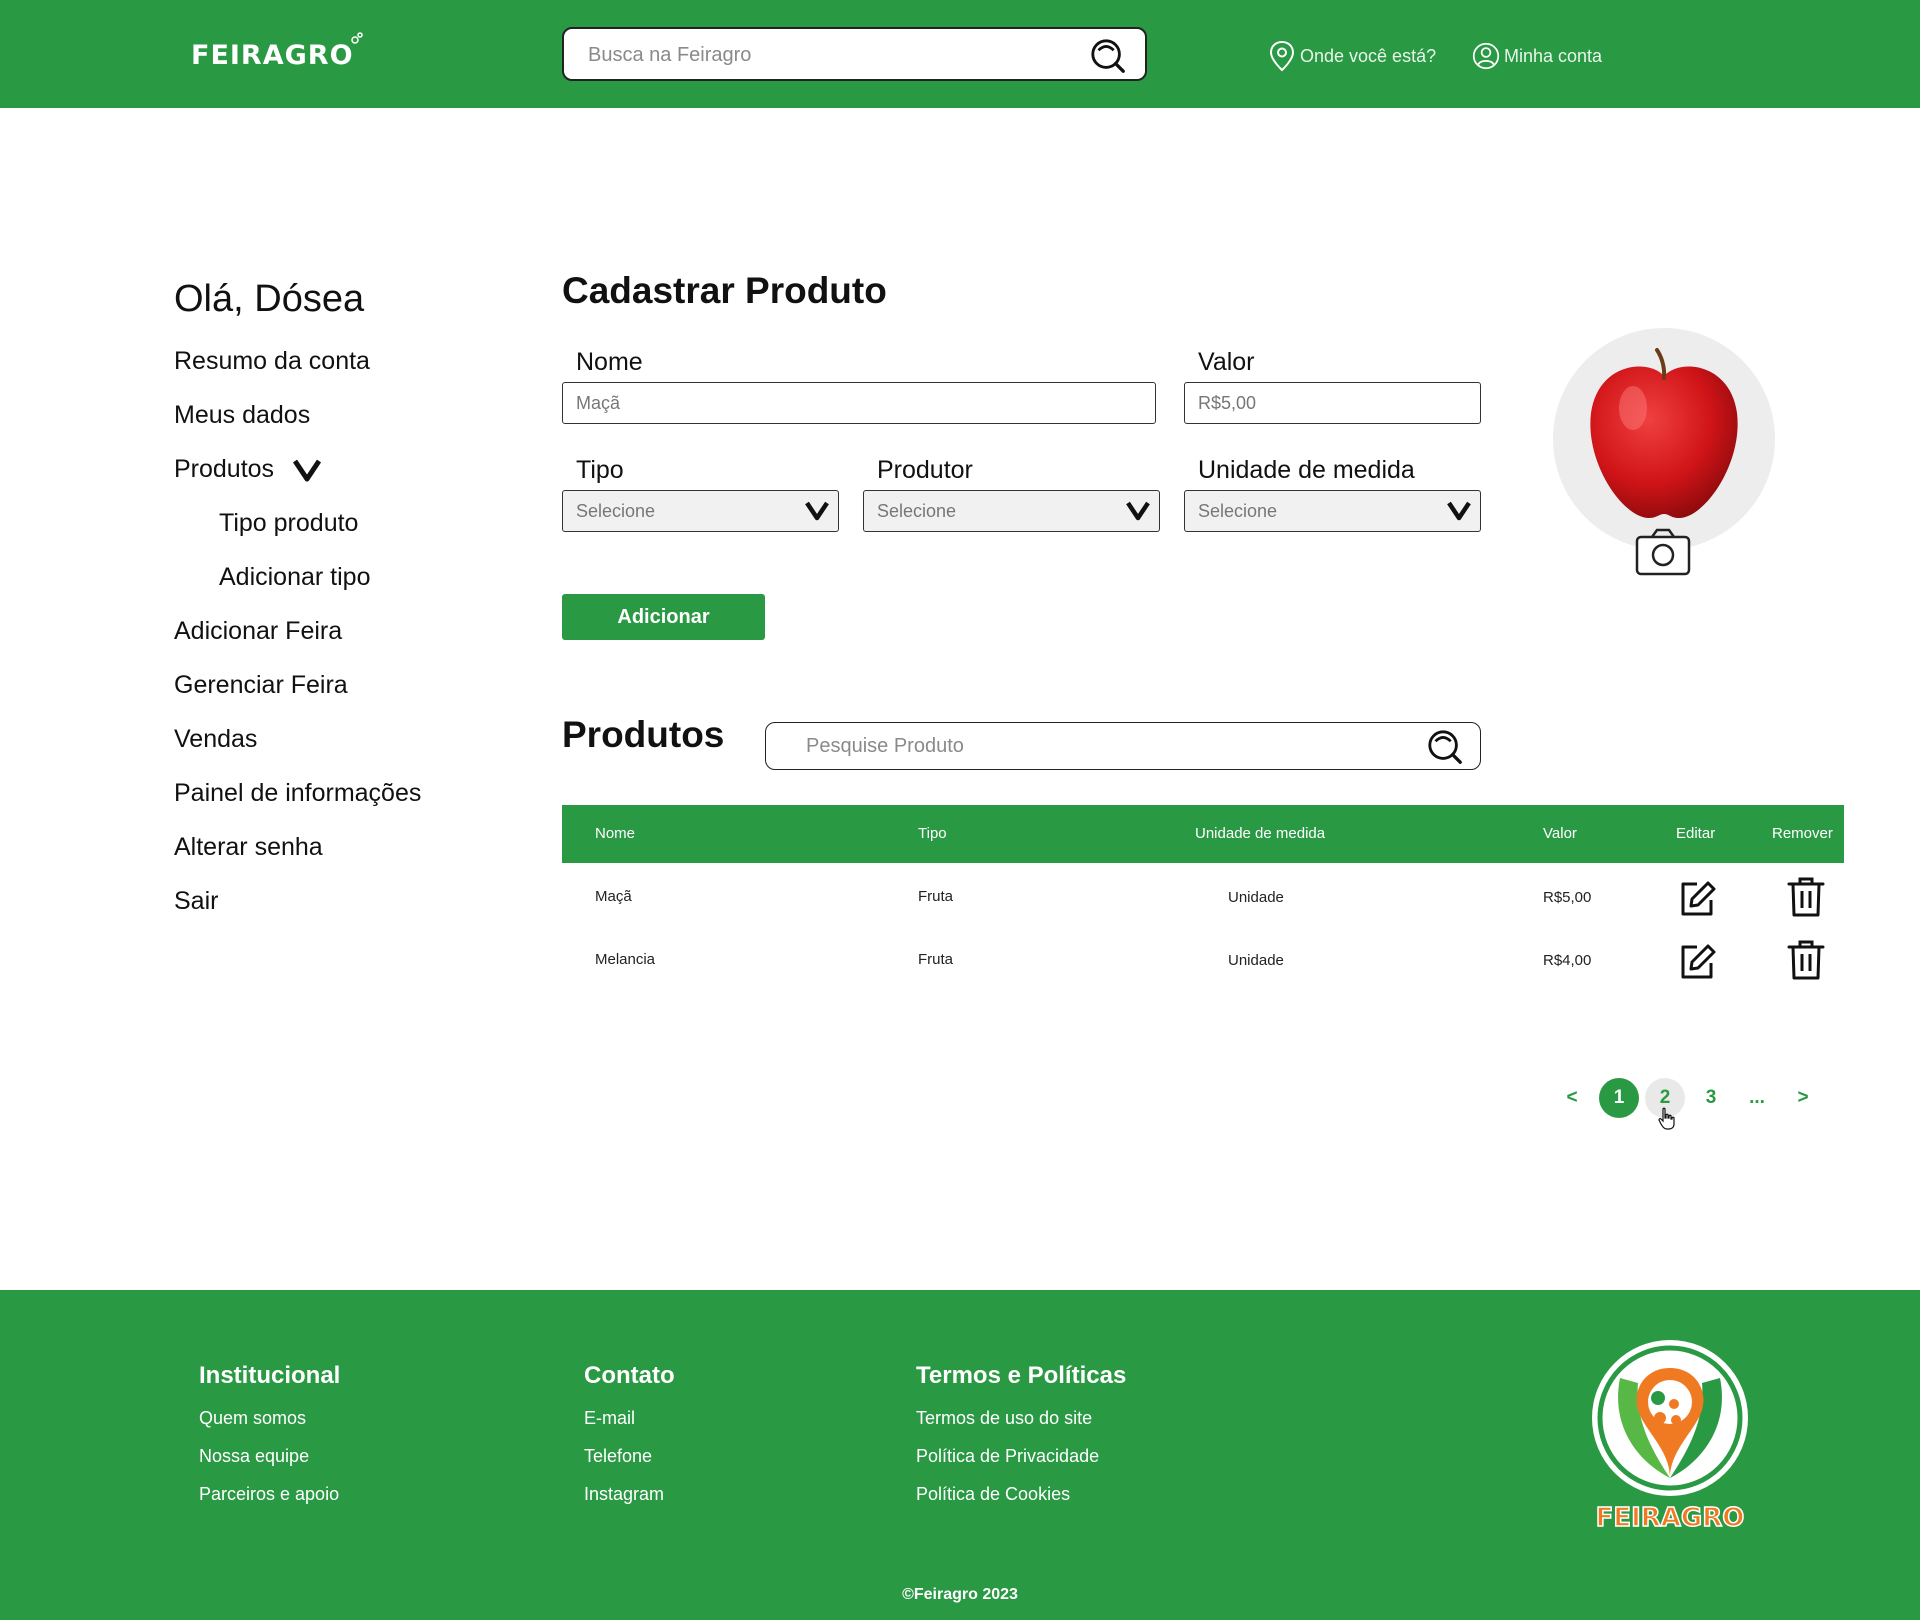 This screenshot has width=1920, height=1620. Describe the element at coordinates (1670, 1437) in the screenshot. I see `footer-brand-logo: FEIRAGRO` at that location.